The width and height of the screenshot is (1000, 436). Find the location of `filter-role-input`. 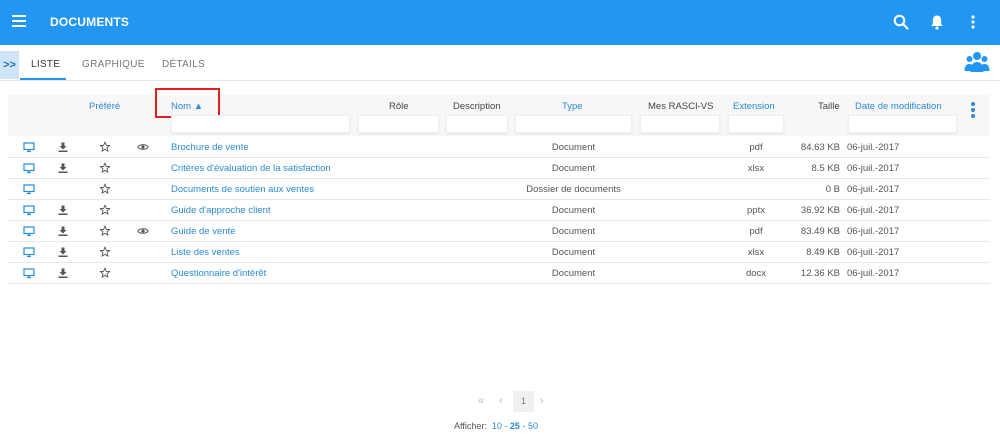

filter-role-input is located at coordinates (398, 124).